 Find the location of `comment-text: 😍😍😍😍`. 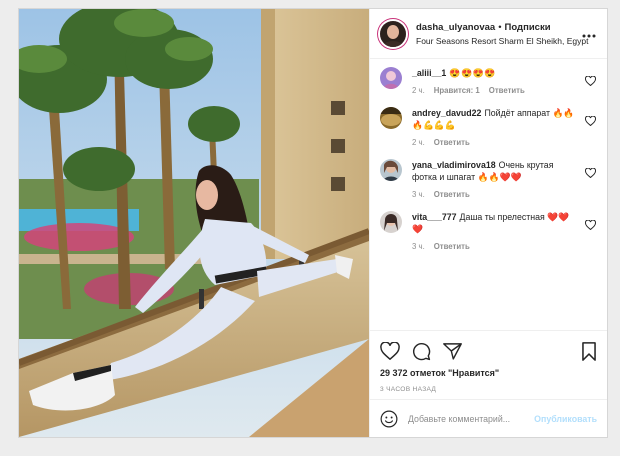

comment-text: 😍😍😍😍 is located at coordinates (473, 73).